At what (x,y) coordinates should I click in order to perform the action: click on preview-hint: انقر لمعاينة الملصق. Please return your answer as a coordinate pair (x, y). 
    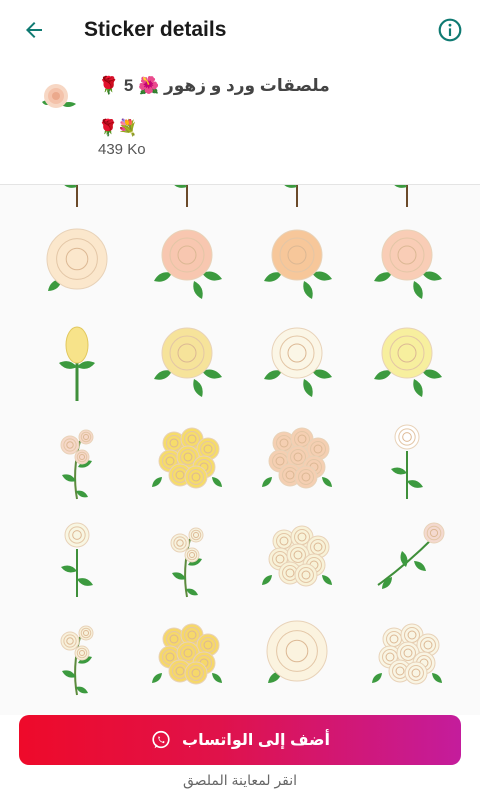
    Looking at the image, I should click on (240, 780).